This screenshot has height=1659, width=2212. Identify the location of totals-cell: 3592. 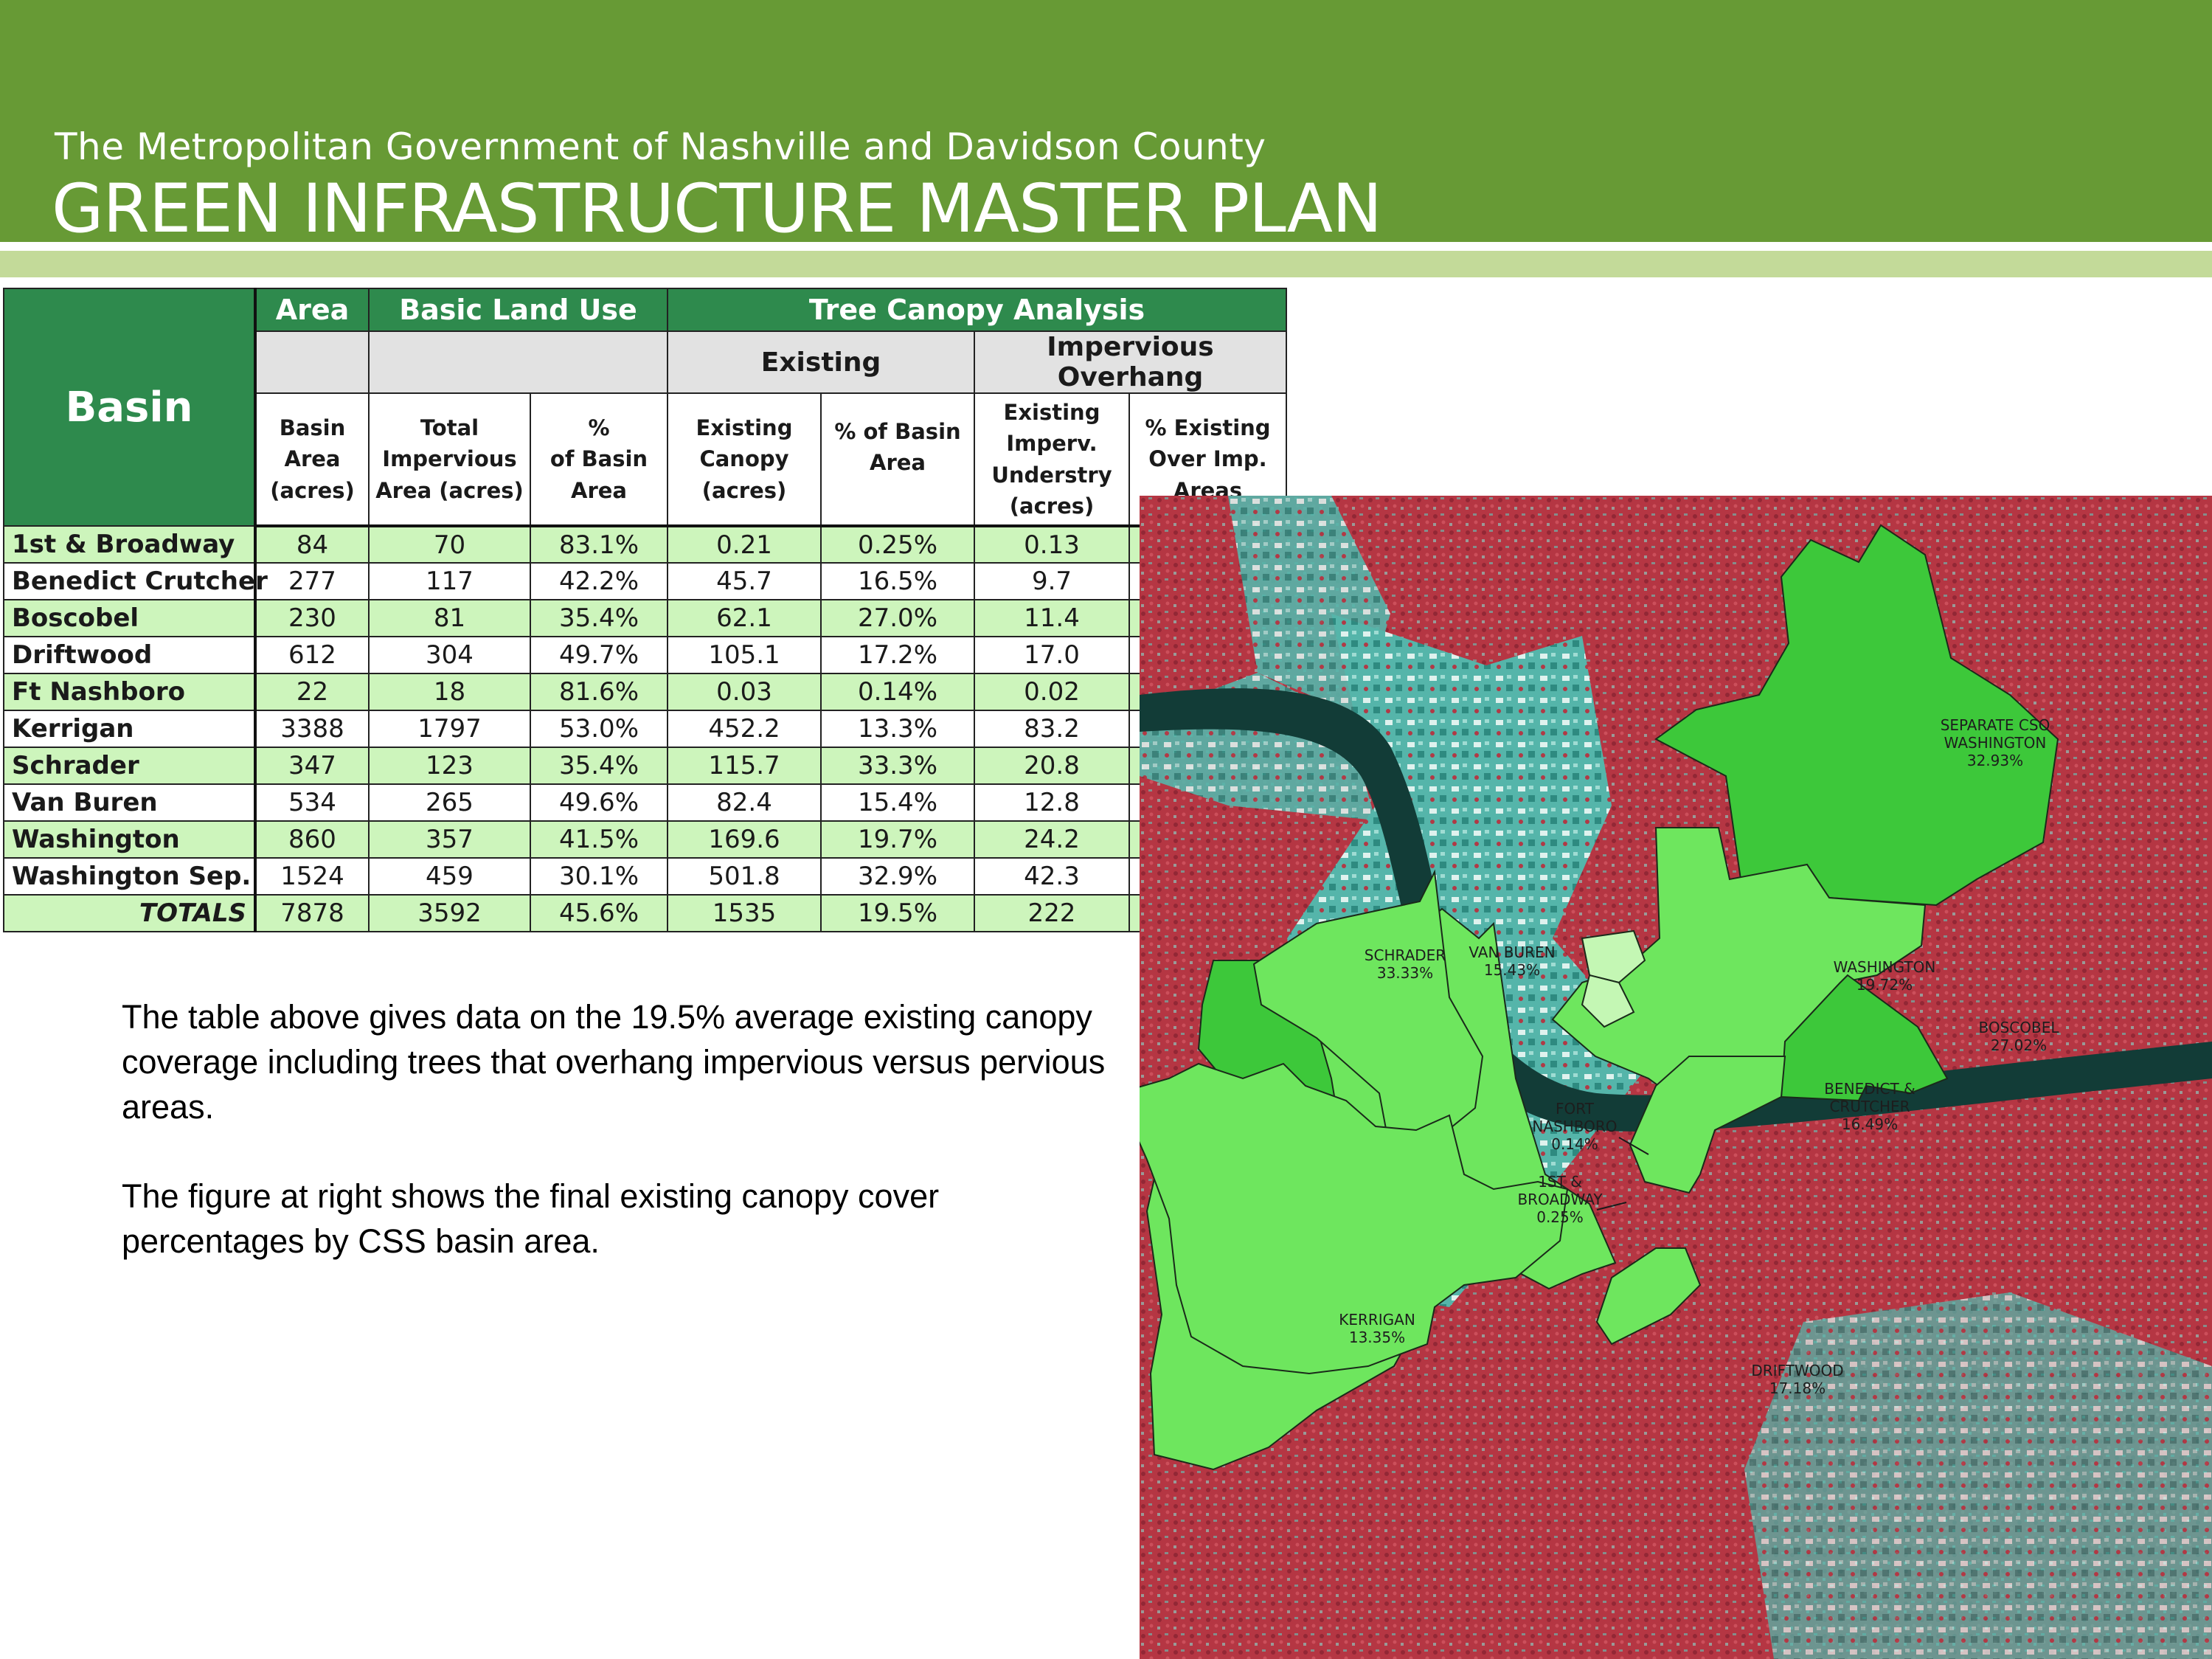
(450, 913).